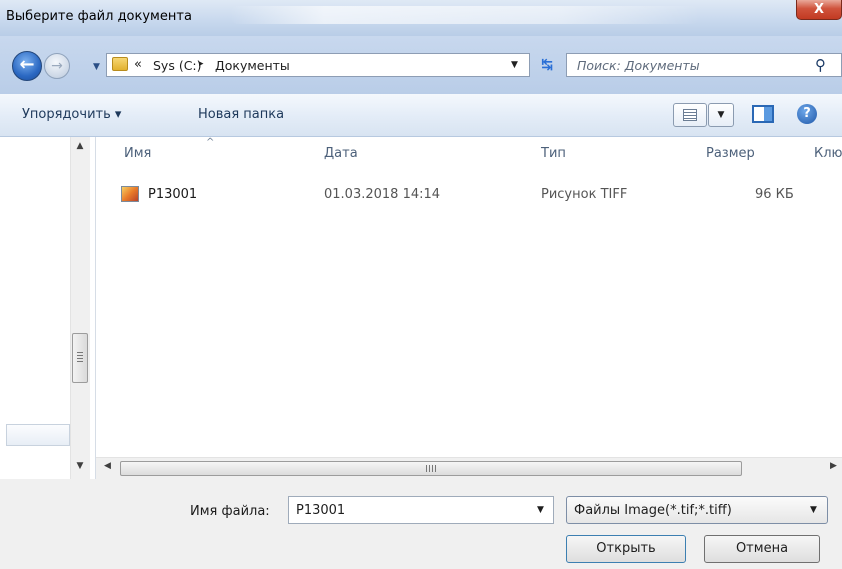  I want to click on file-date-cell: 01.03.2018 14:14, so click(382, 194).